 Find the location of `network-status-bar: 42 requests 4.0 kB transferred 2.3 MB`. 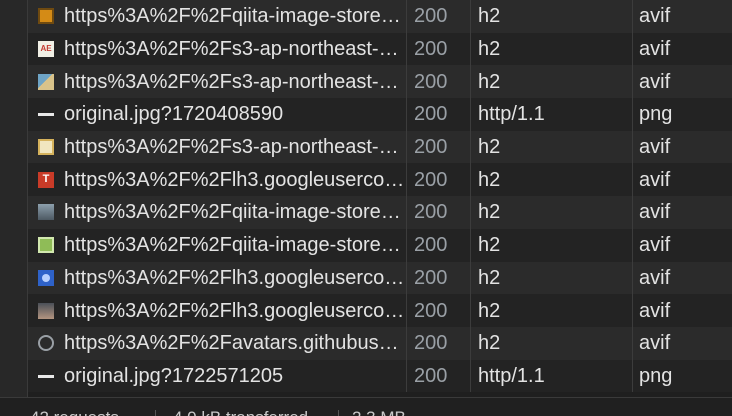

network-status-bar: 42 requests 4.0 kB transferred 2.3 MB is located at coordinates (366, 406).